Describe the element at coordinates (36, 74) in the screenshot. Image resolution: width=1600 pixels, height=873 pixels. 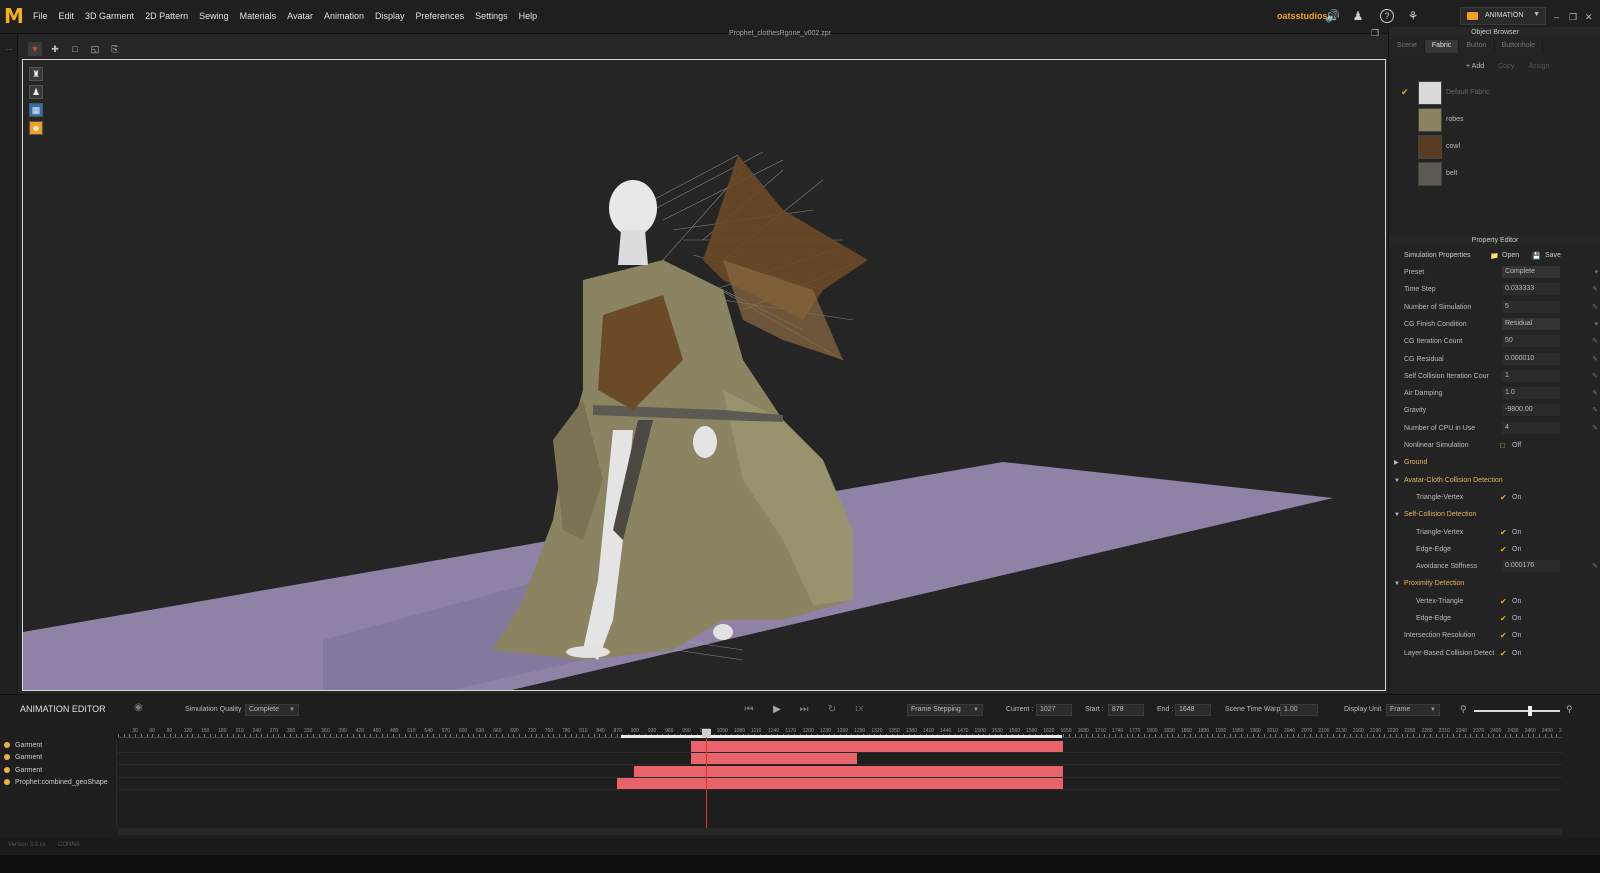
I see `garment-icon: ♜` at that location.